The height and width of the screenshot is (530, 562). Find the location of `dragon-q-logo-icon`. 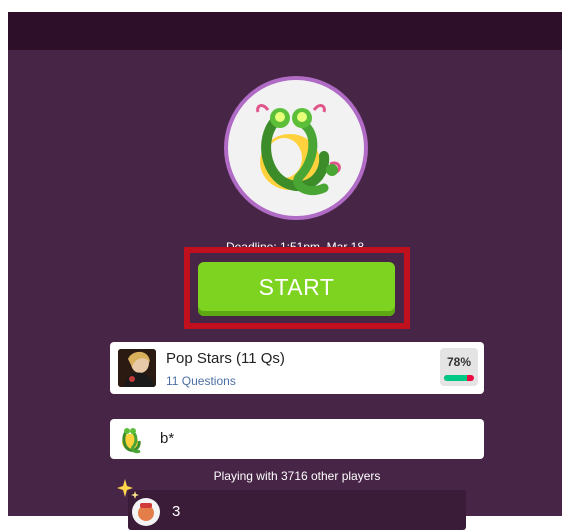

dragon-q-logo-icon is located at coordinates (298, 150).